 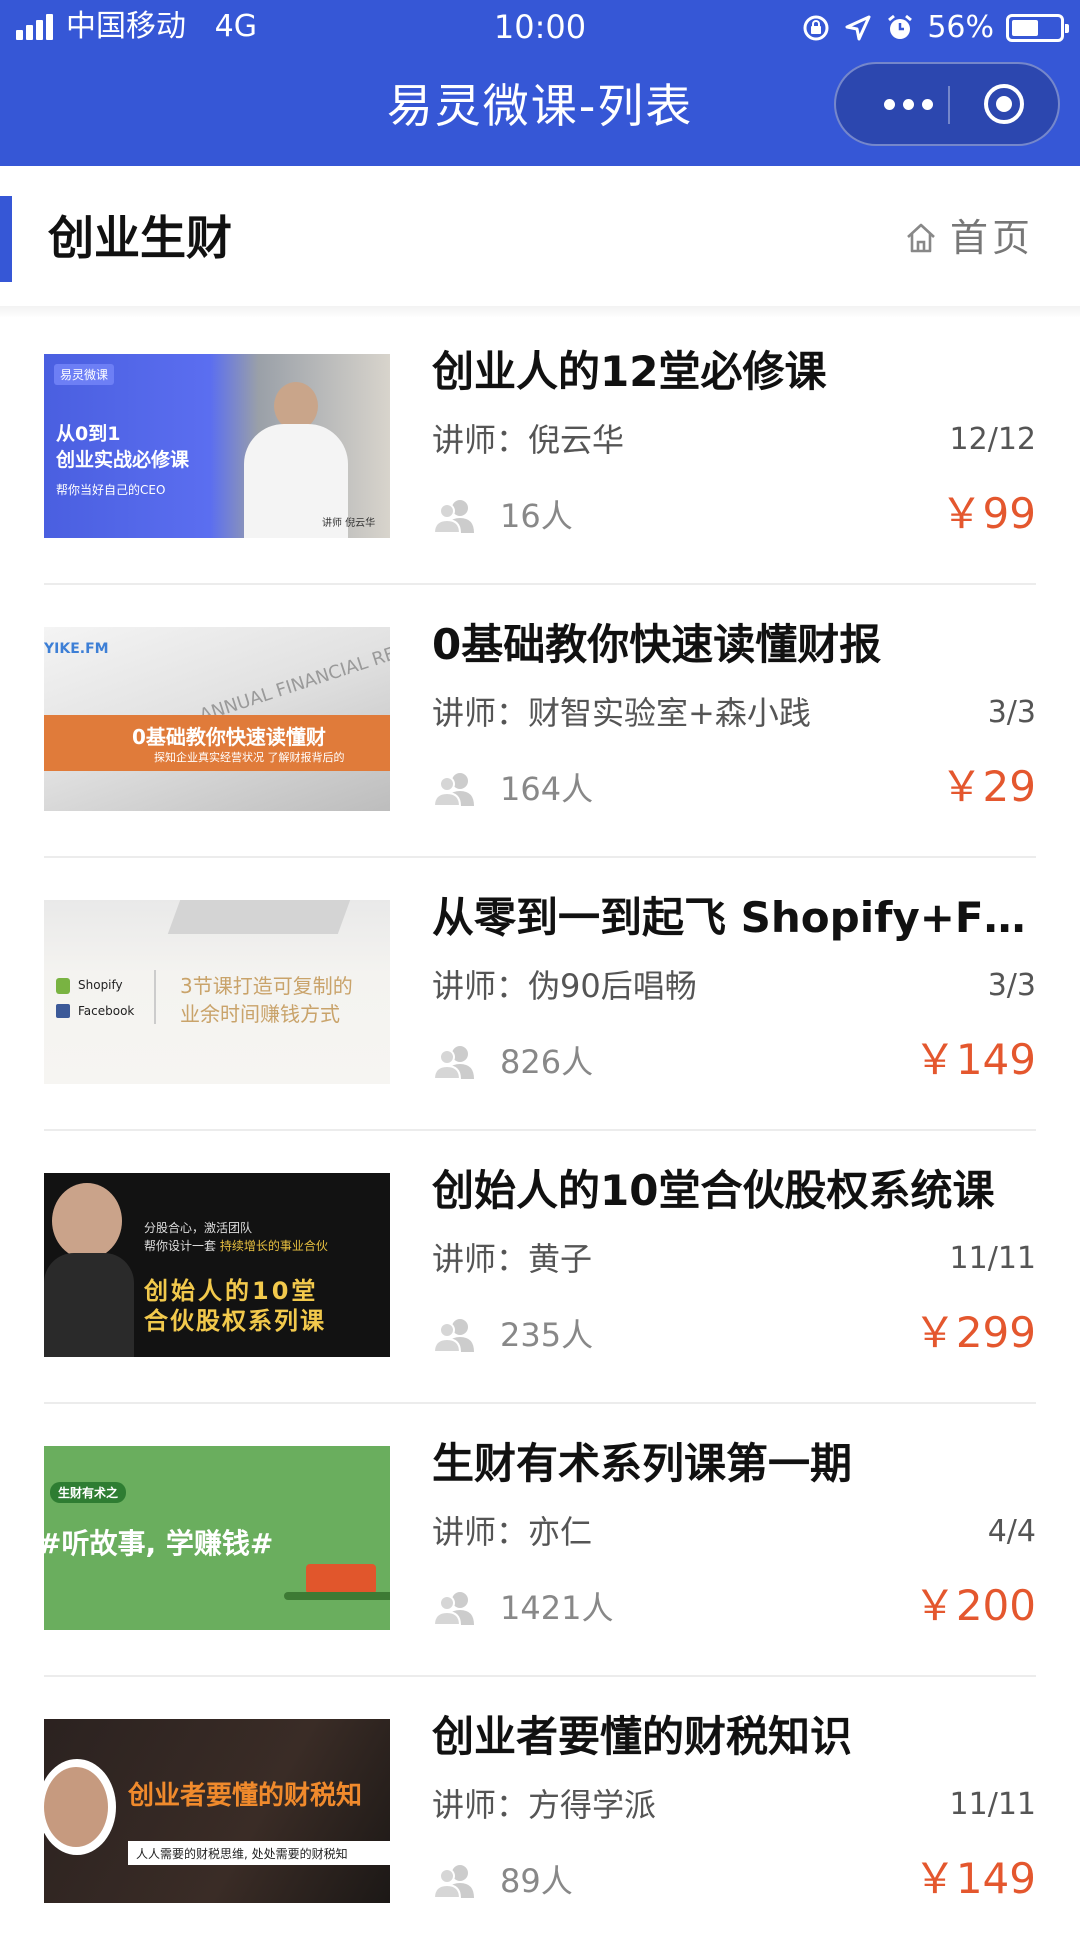 What do you see at coordinates (991, 238) in the screenshot?
I see `home-label: 首页` at bounding box center [991, 238].